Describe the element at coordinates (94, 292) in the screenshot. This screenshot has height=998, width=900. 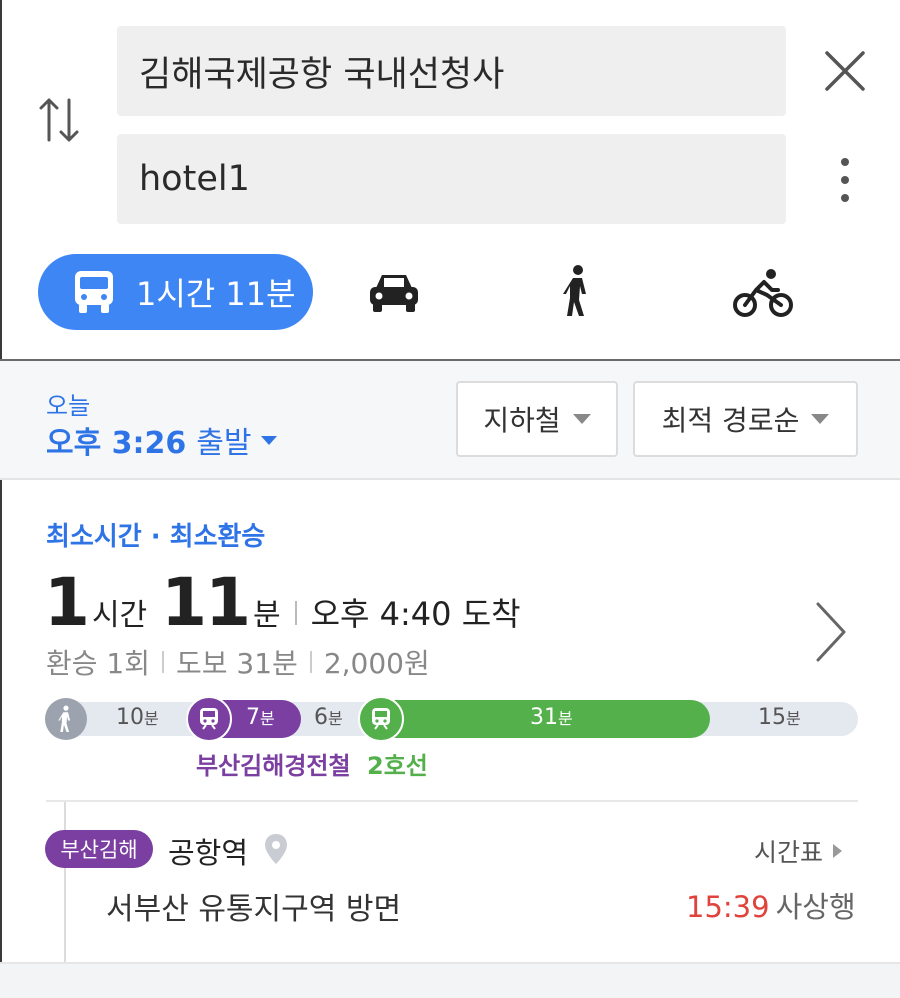
I see `bus-icon` at that location.